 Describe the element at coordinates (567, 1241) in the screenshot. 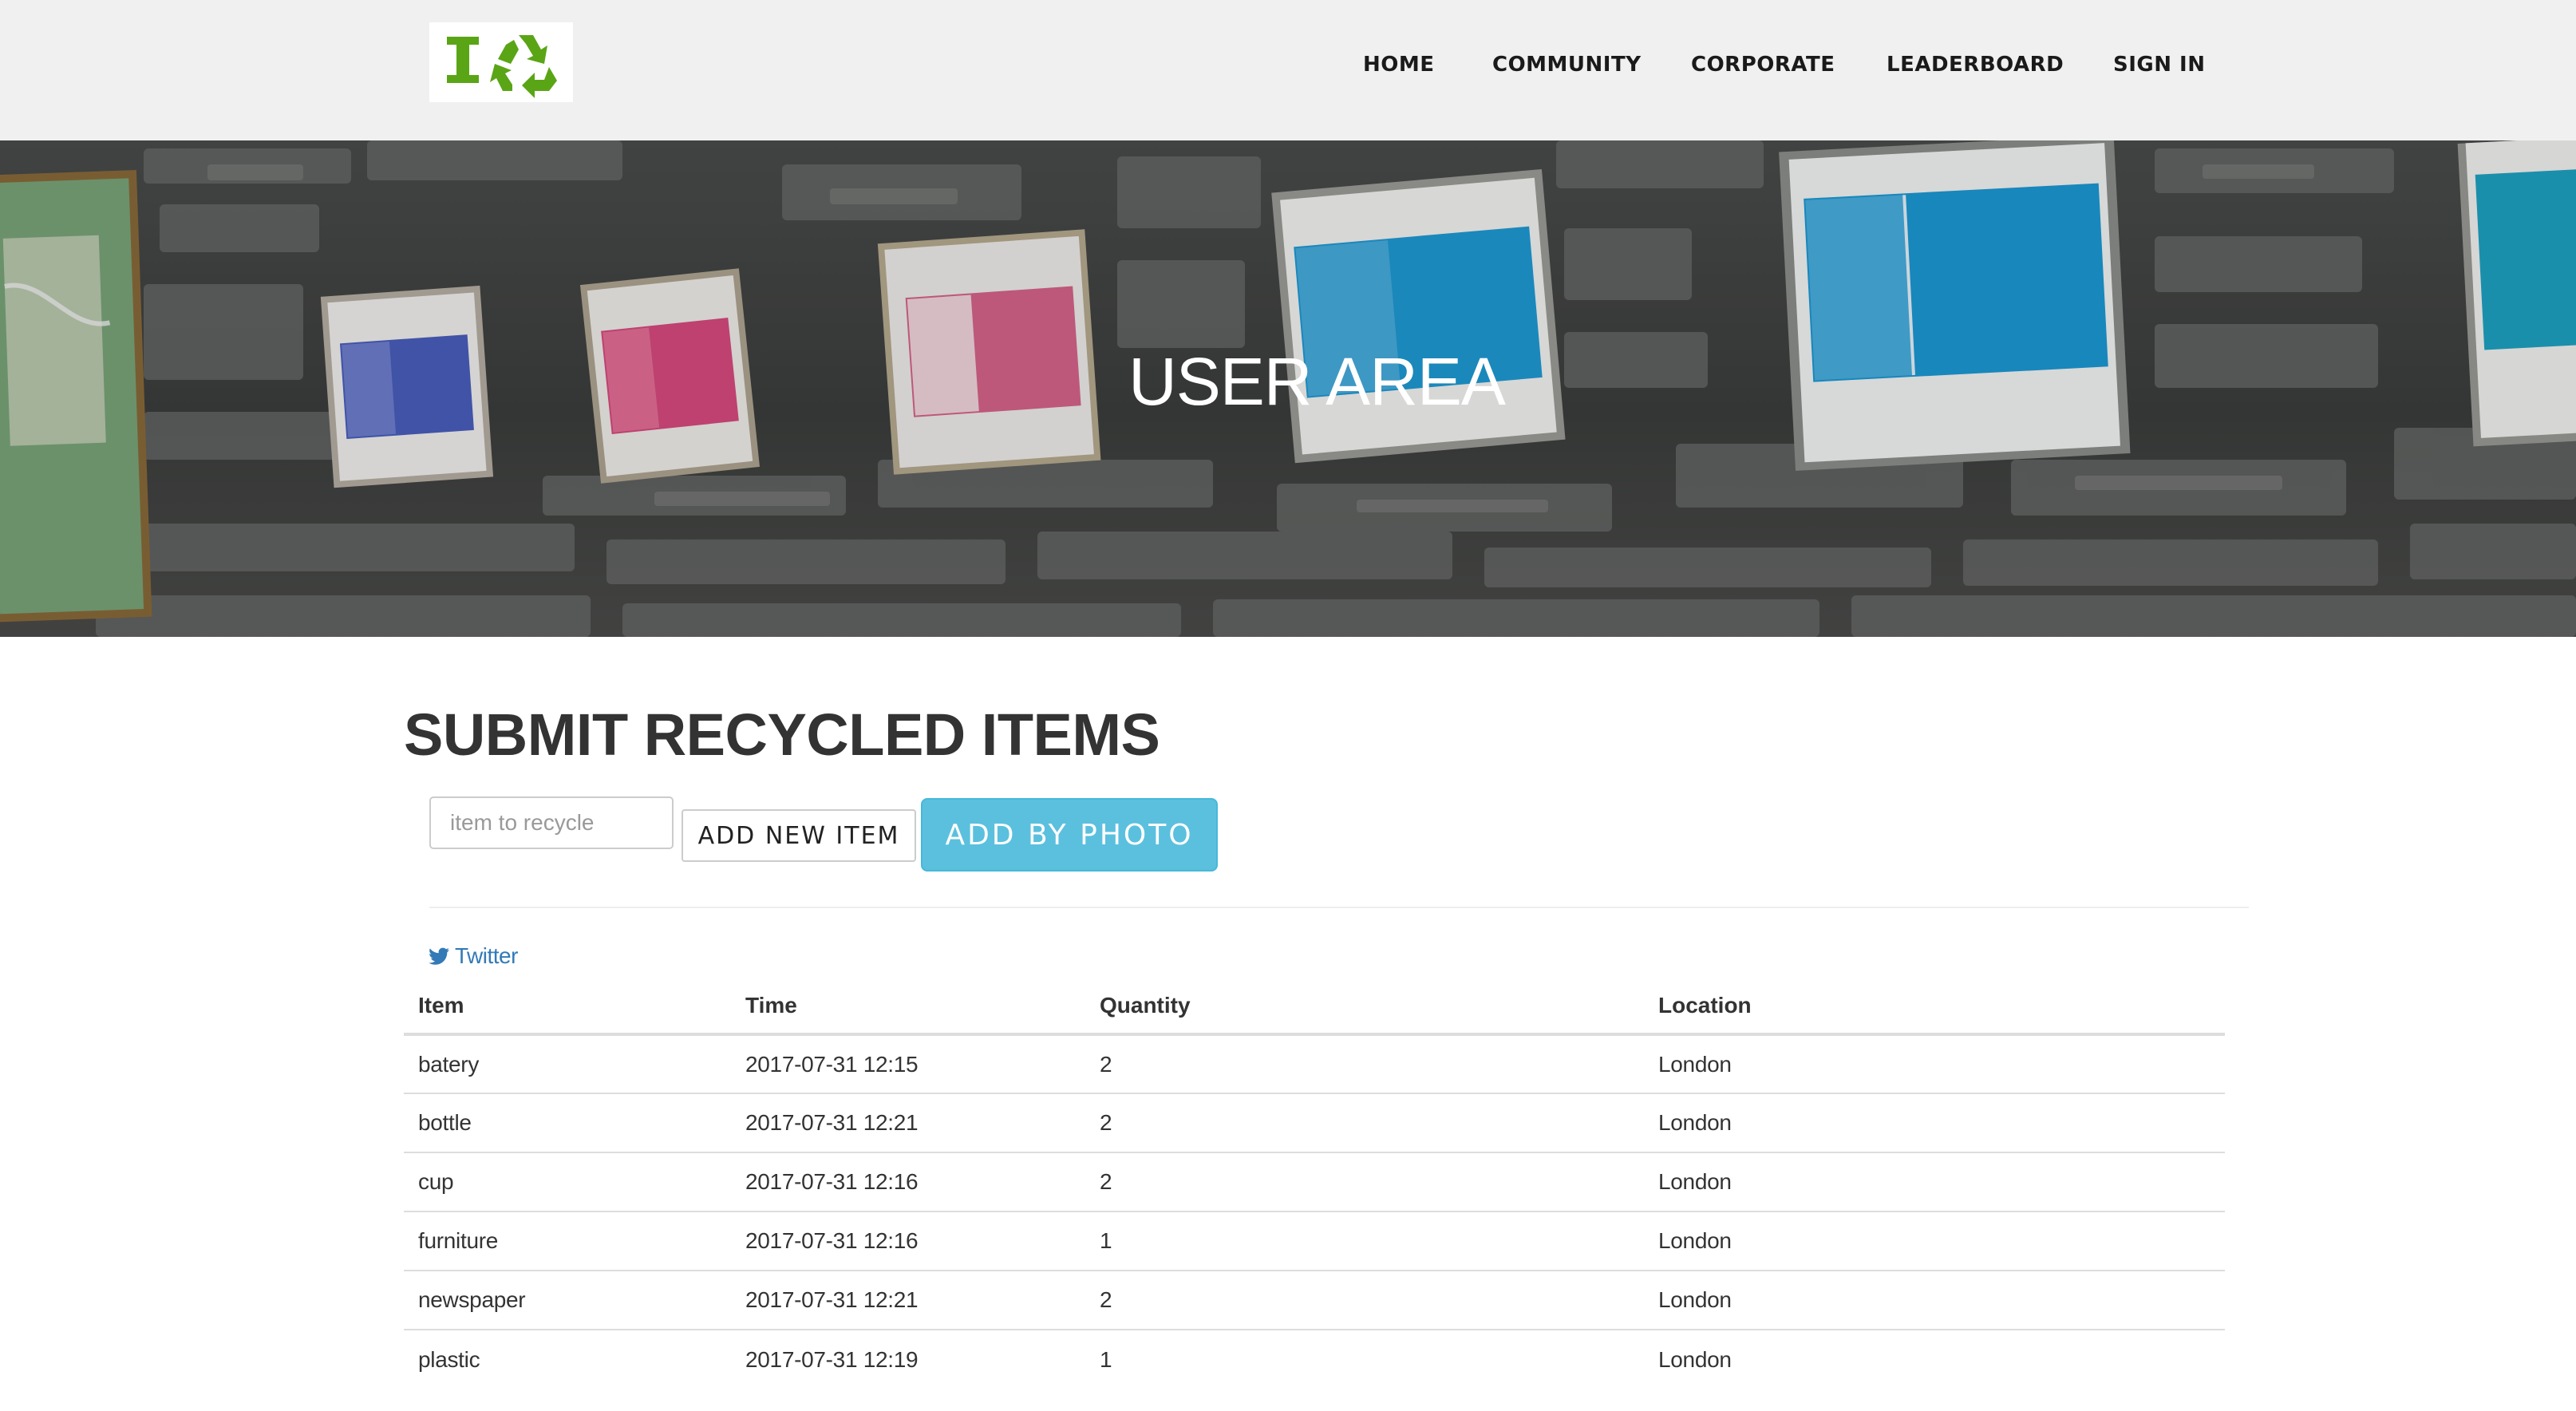

I see `cell-item: furniture` at that location.